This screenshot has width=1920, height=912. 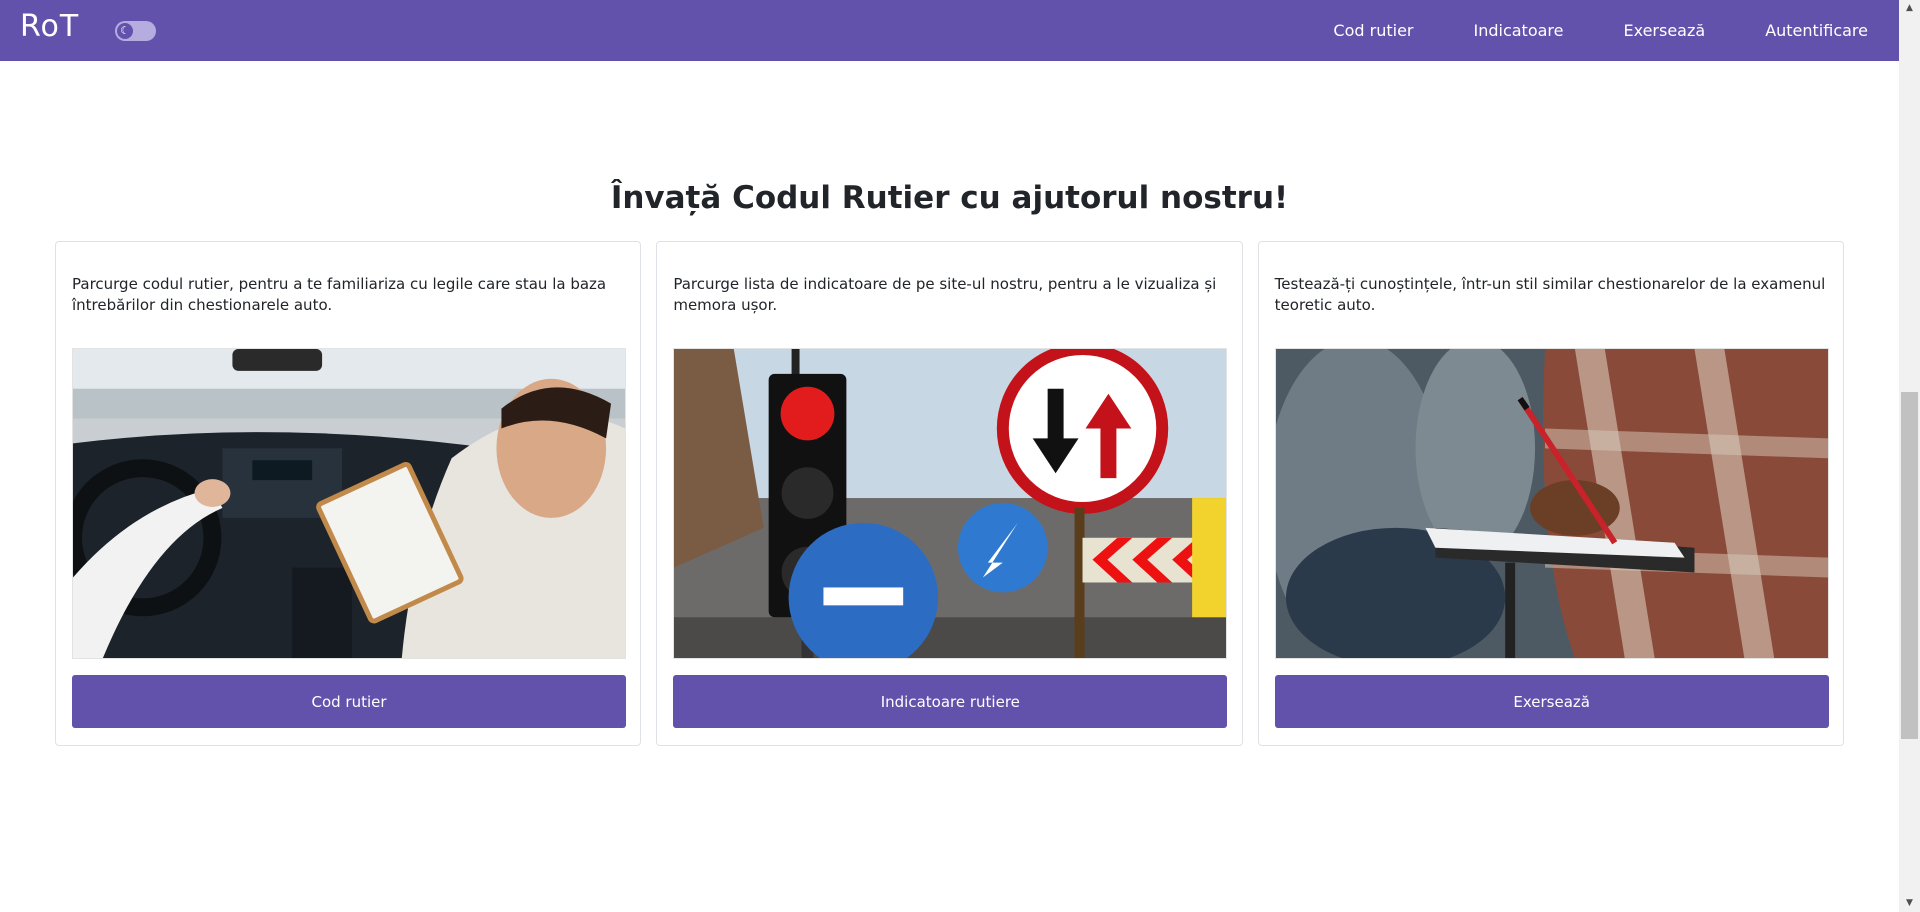 What do you see at coordinates (1909, 565) in the screenshot?
I see `scroll-thumb` at bounding box center [1909, 565].